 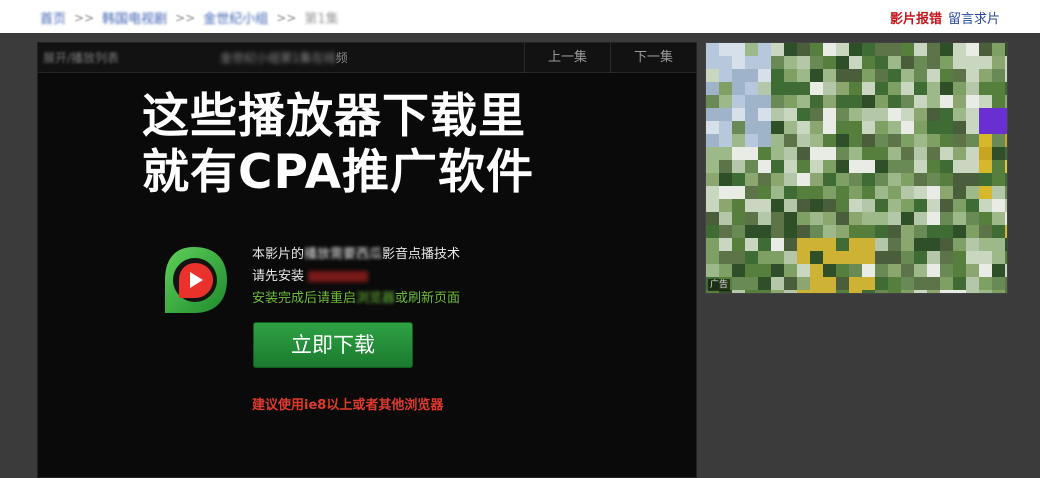 I want to click on top-bar: 首页 >> 韩国电视剧 >> 金世纪小组 >> 第1集 影片报错 留言求片, so click(x=520, y=16).